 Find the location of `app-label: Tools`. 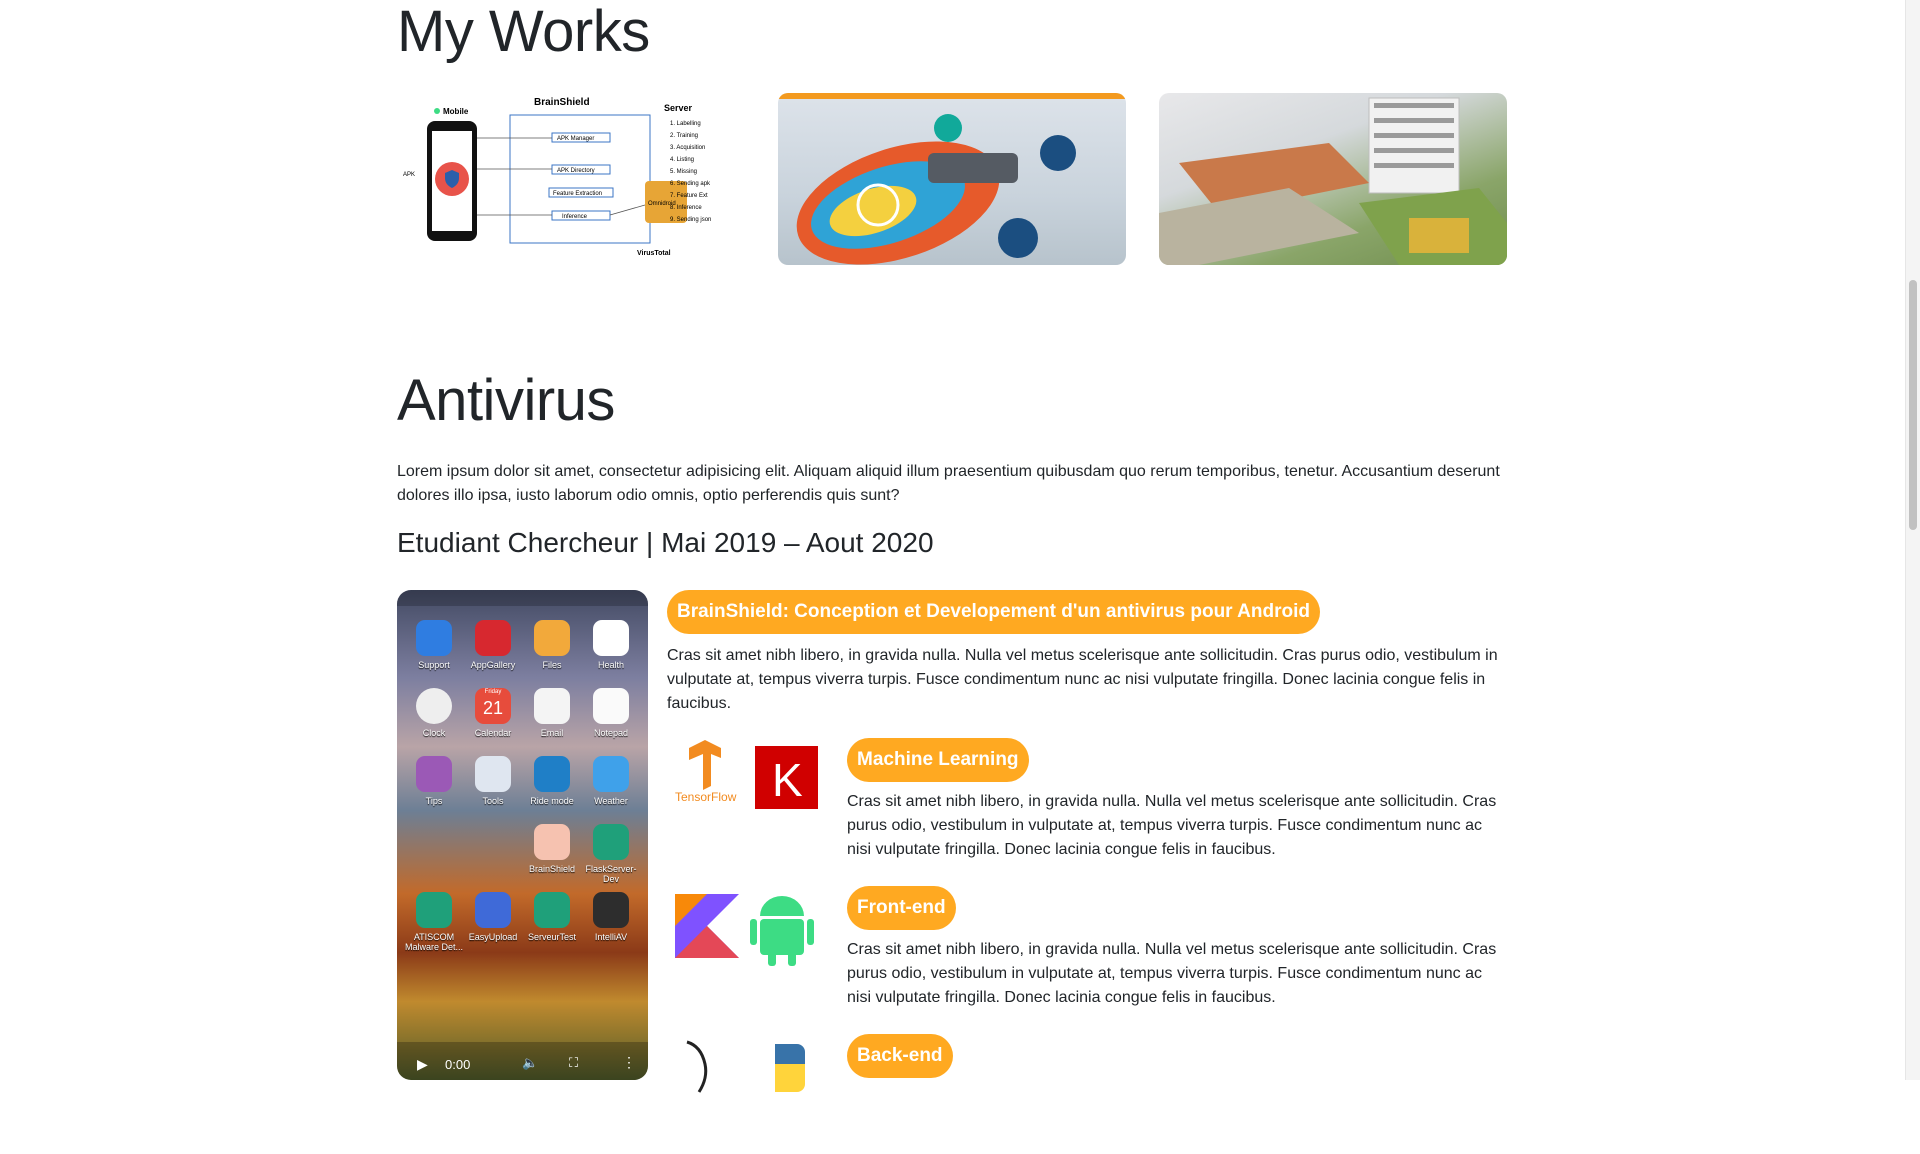

app-label: Tools is located at coordinates (493, 801).